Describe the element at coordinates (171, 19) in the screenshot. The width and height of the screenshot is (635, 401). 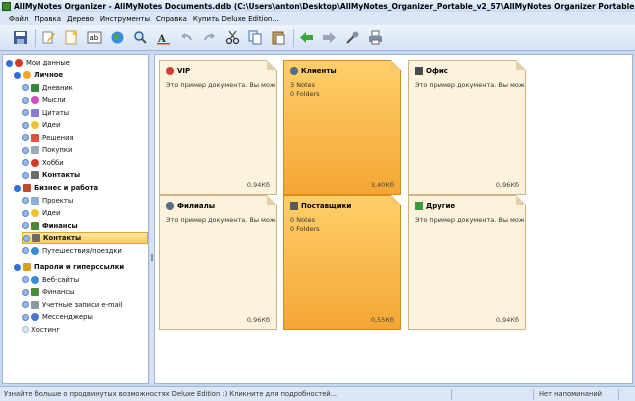
I see `menu-help: Справка` at that location.